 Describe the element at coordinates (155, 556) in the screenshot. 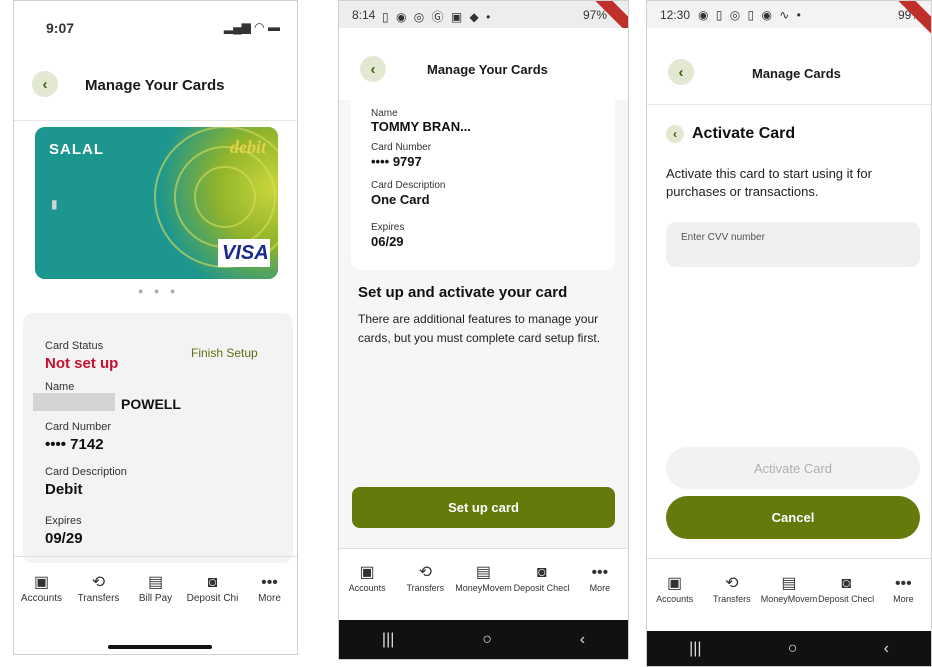

I see `nav-divider` at that location.